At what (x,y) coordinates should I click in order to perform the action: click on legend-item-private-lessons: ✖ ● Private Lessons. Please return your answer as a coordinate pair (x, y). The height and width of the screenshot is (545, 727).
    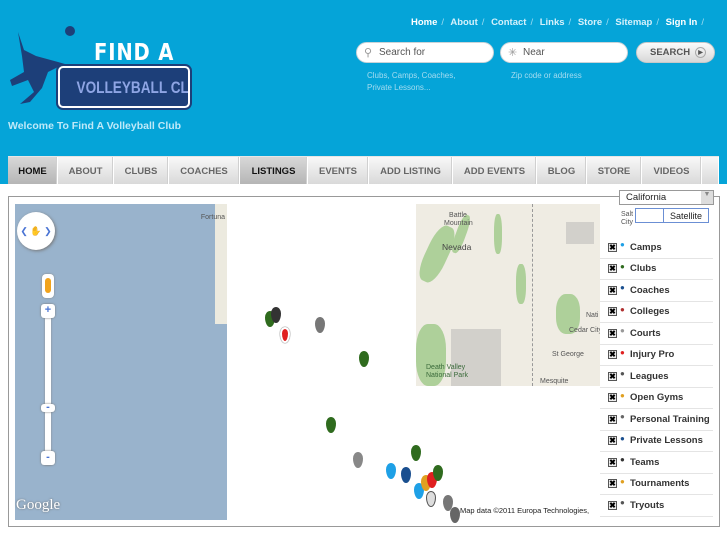
    Looking at the image, I should click on (656, 441).